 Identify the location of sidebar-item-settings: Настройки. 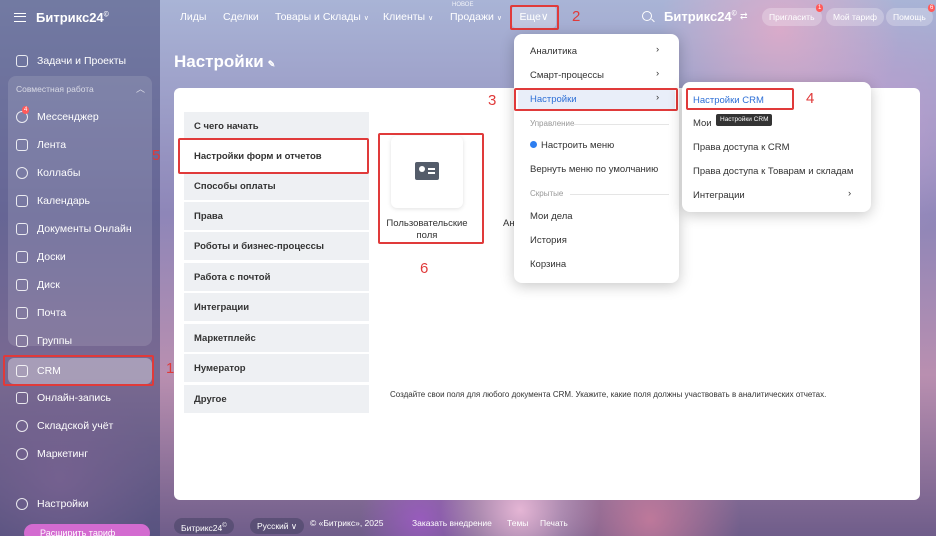
(80, 504).